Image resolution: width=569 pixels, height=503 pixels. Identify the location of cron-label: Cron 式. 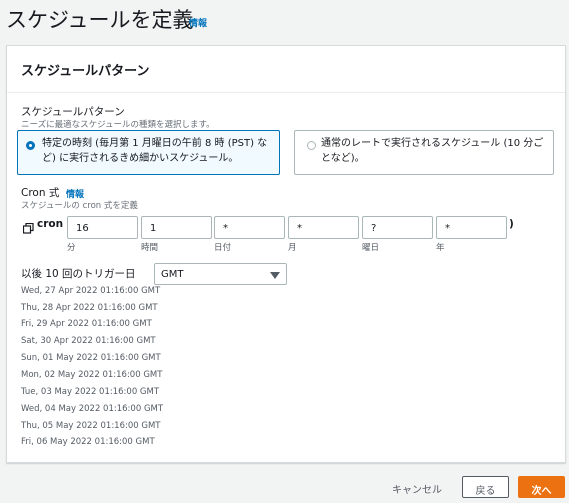
(40, 193).